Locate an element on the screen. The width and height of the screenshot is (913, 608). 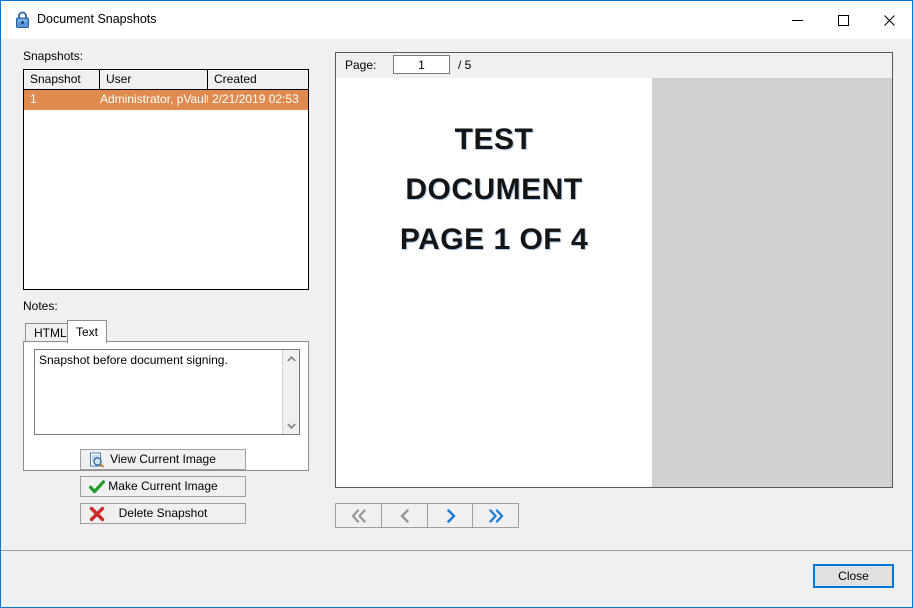
cell-snapshot: 1 is located at coordinates (33, 99).